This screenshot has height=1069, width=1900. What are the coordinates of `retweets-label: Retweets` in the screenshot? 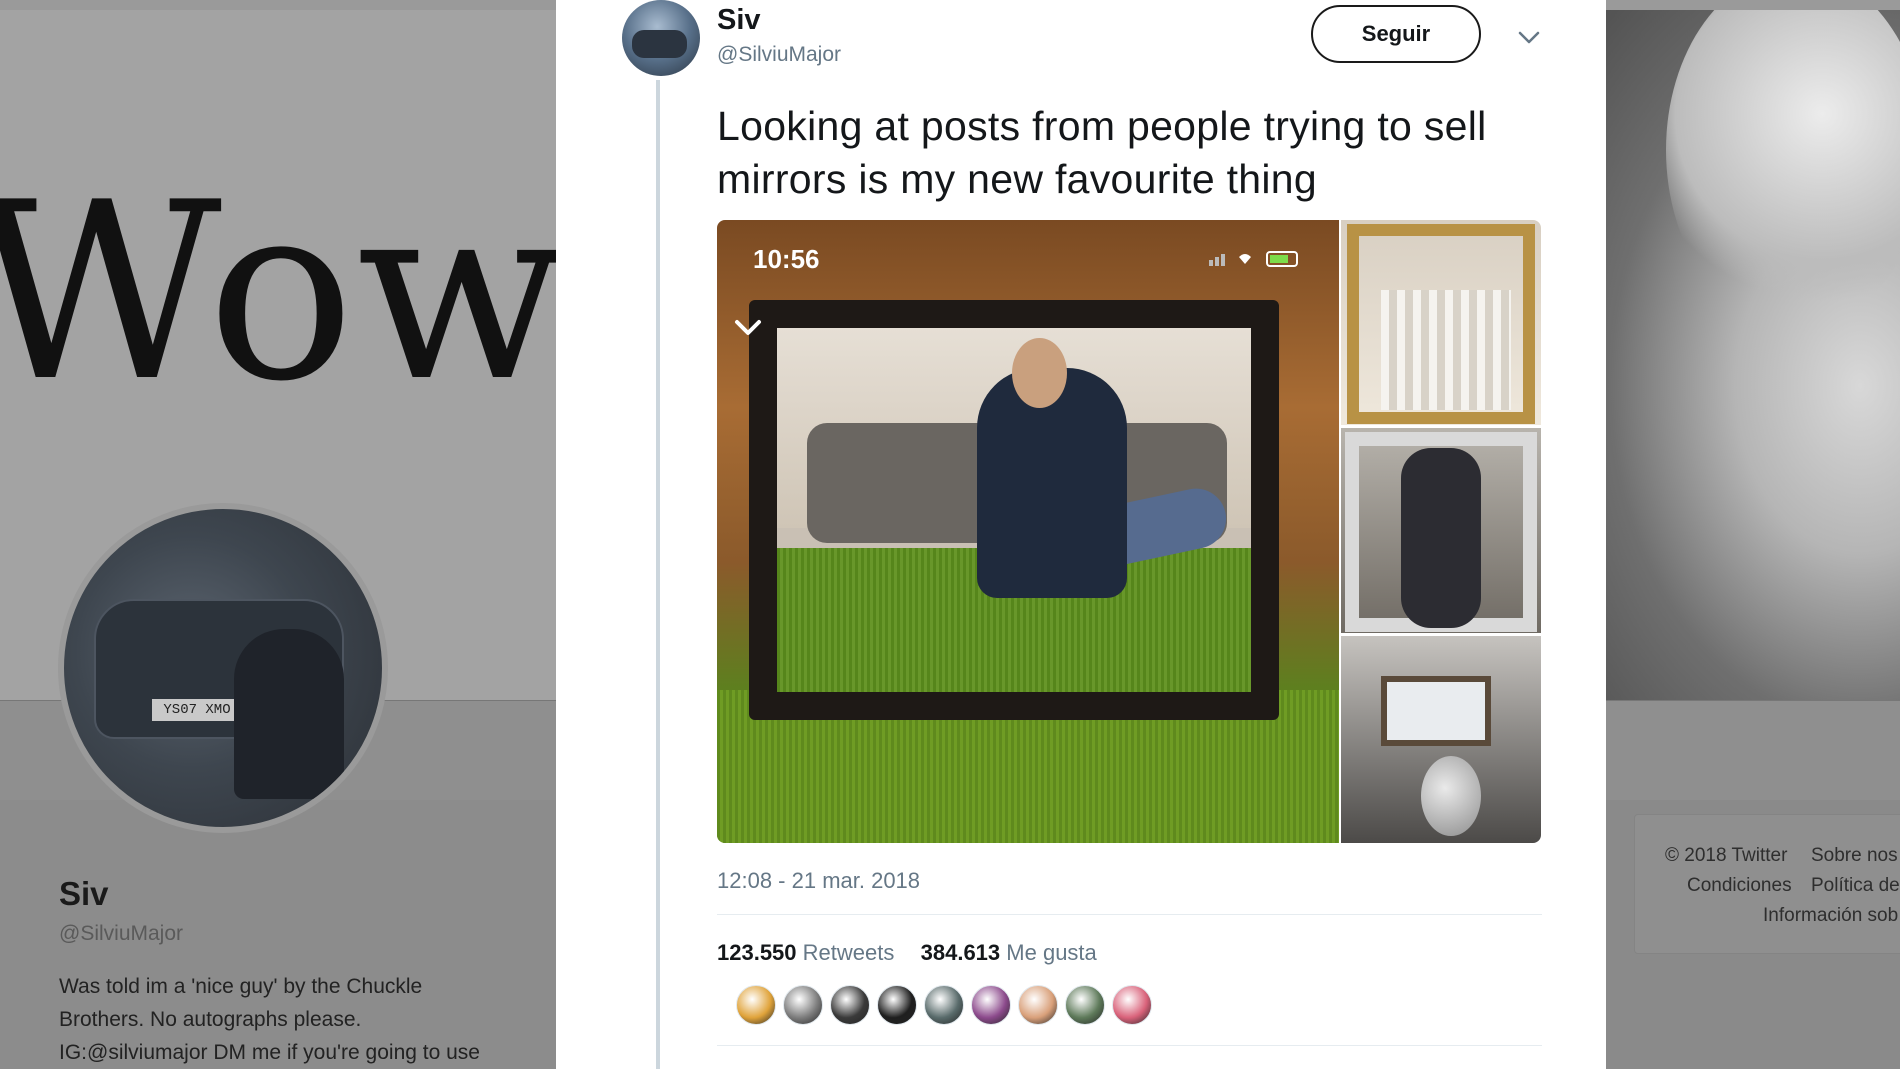 It's located at (849, 952).